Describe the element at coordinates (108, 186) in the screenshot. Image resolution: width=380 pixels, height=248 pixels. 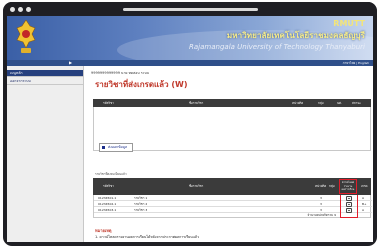
I see `t2-col-code: รหัสวิชา` at that location.